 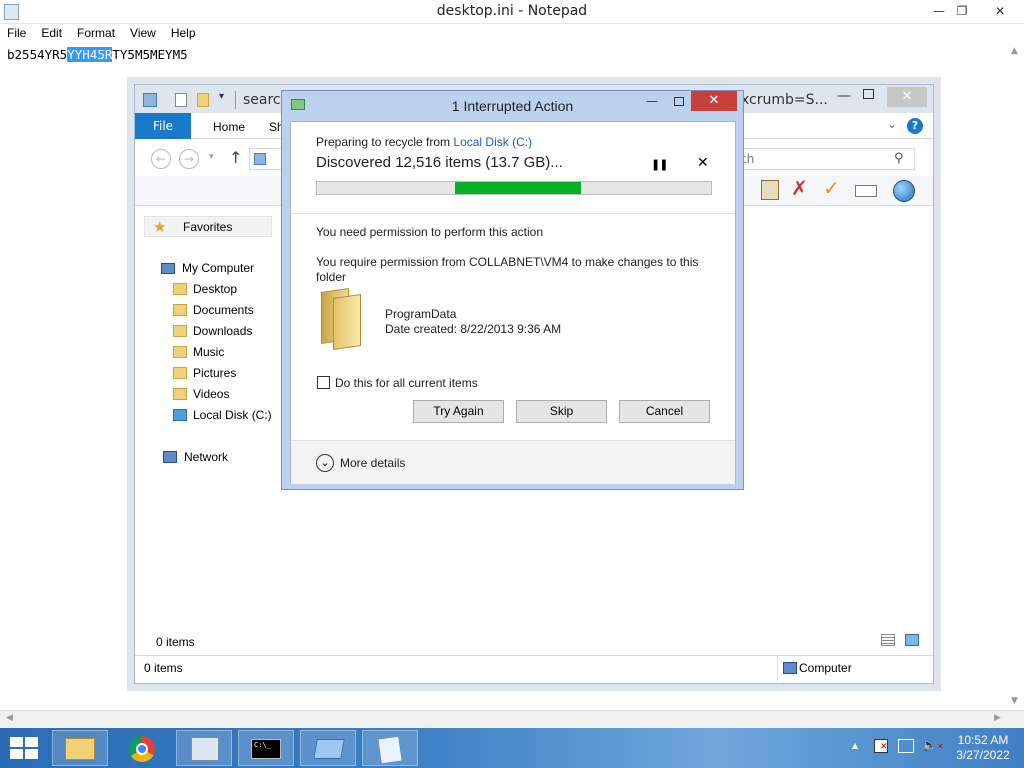 I want to click on notepad-app-icon, so click(x=390, y=750).